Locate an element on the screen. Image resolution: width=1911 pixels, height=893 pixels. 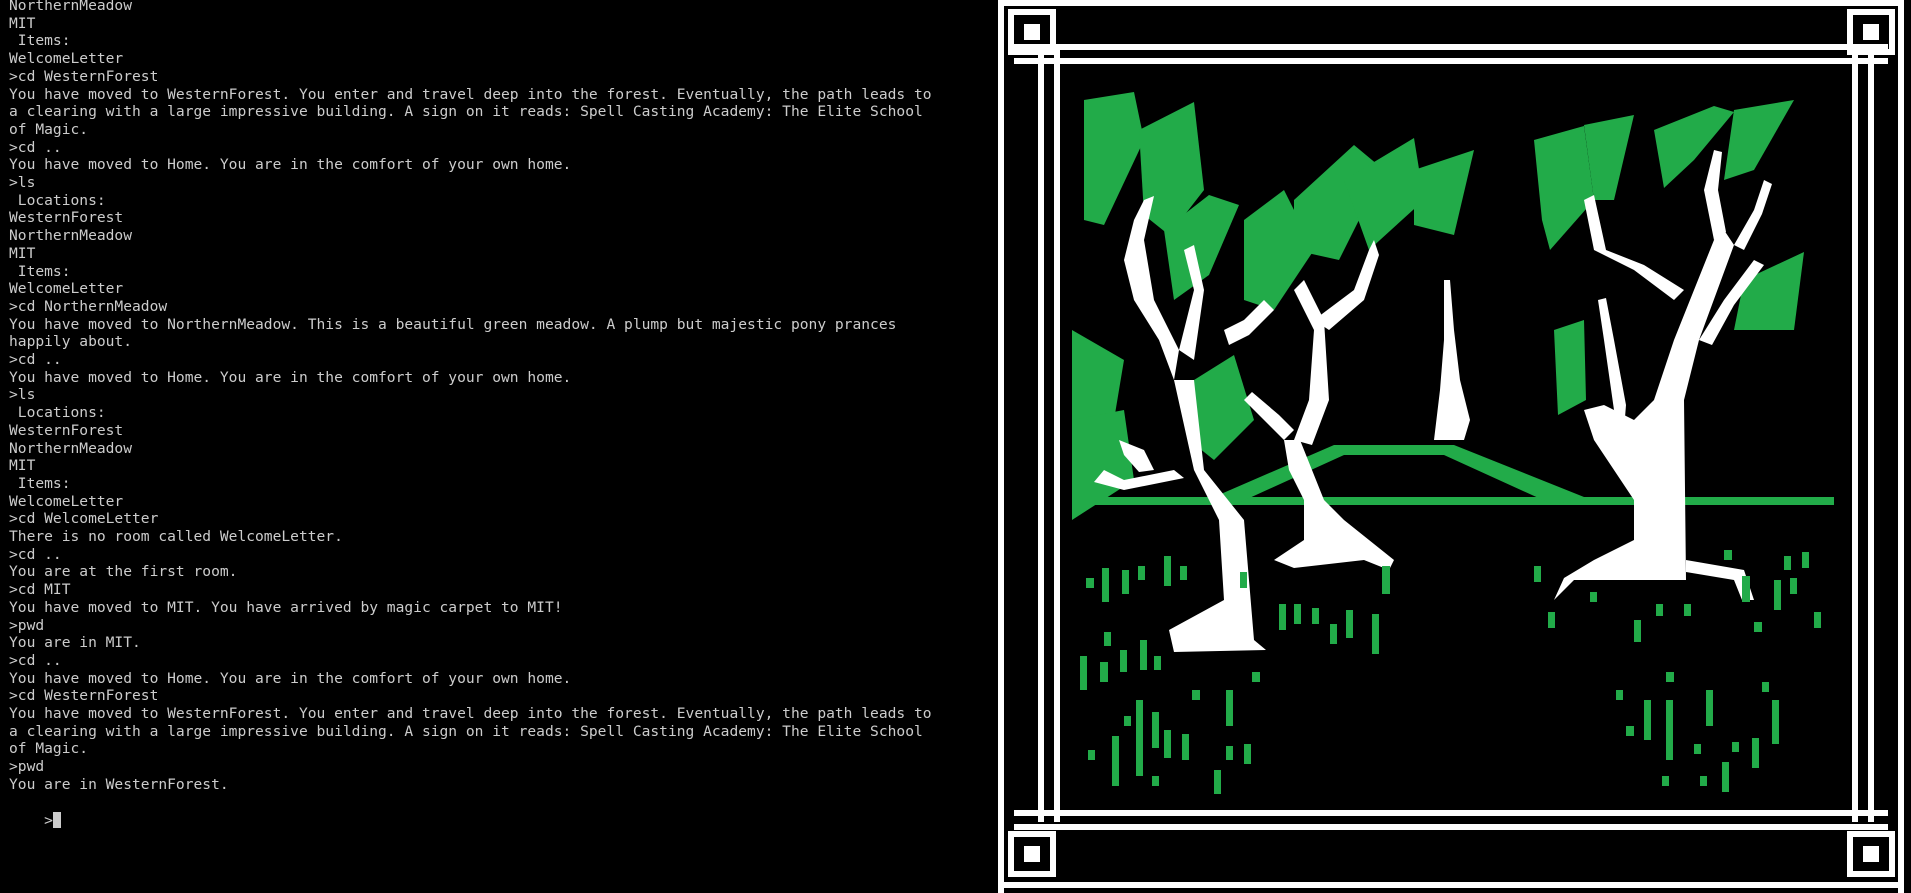
prompt-symbol: > is located at coordinates (48, 820).